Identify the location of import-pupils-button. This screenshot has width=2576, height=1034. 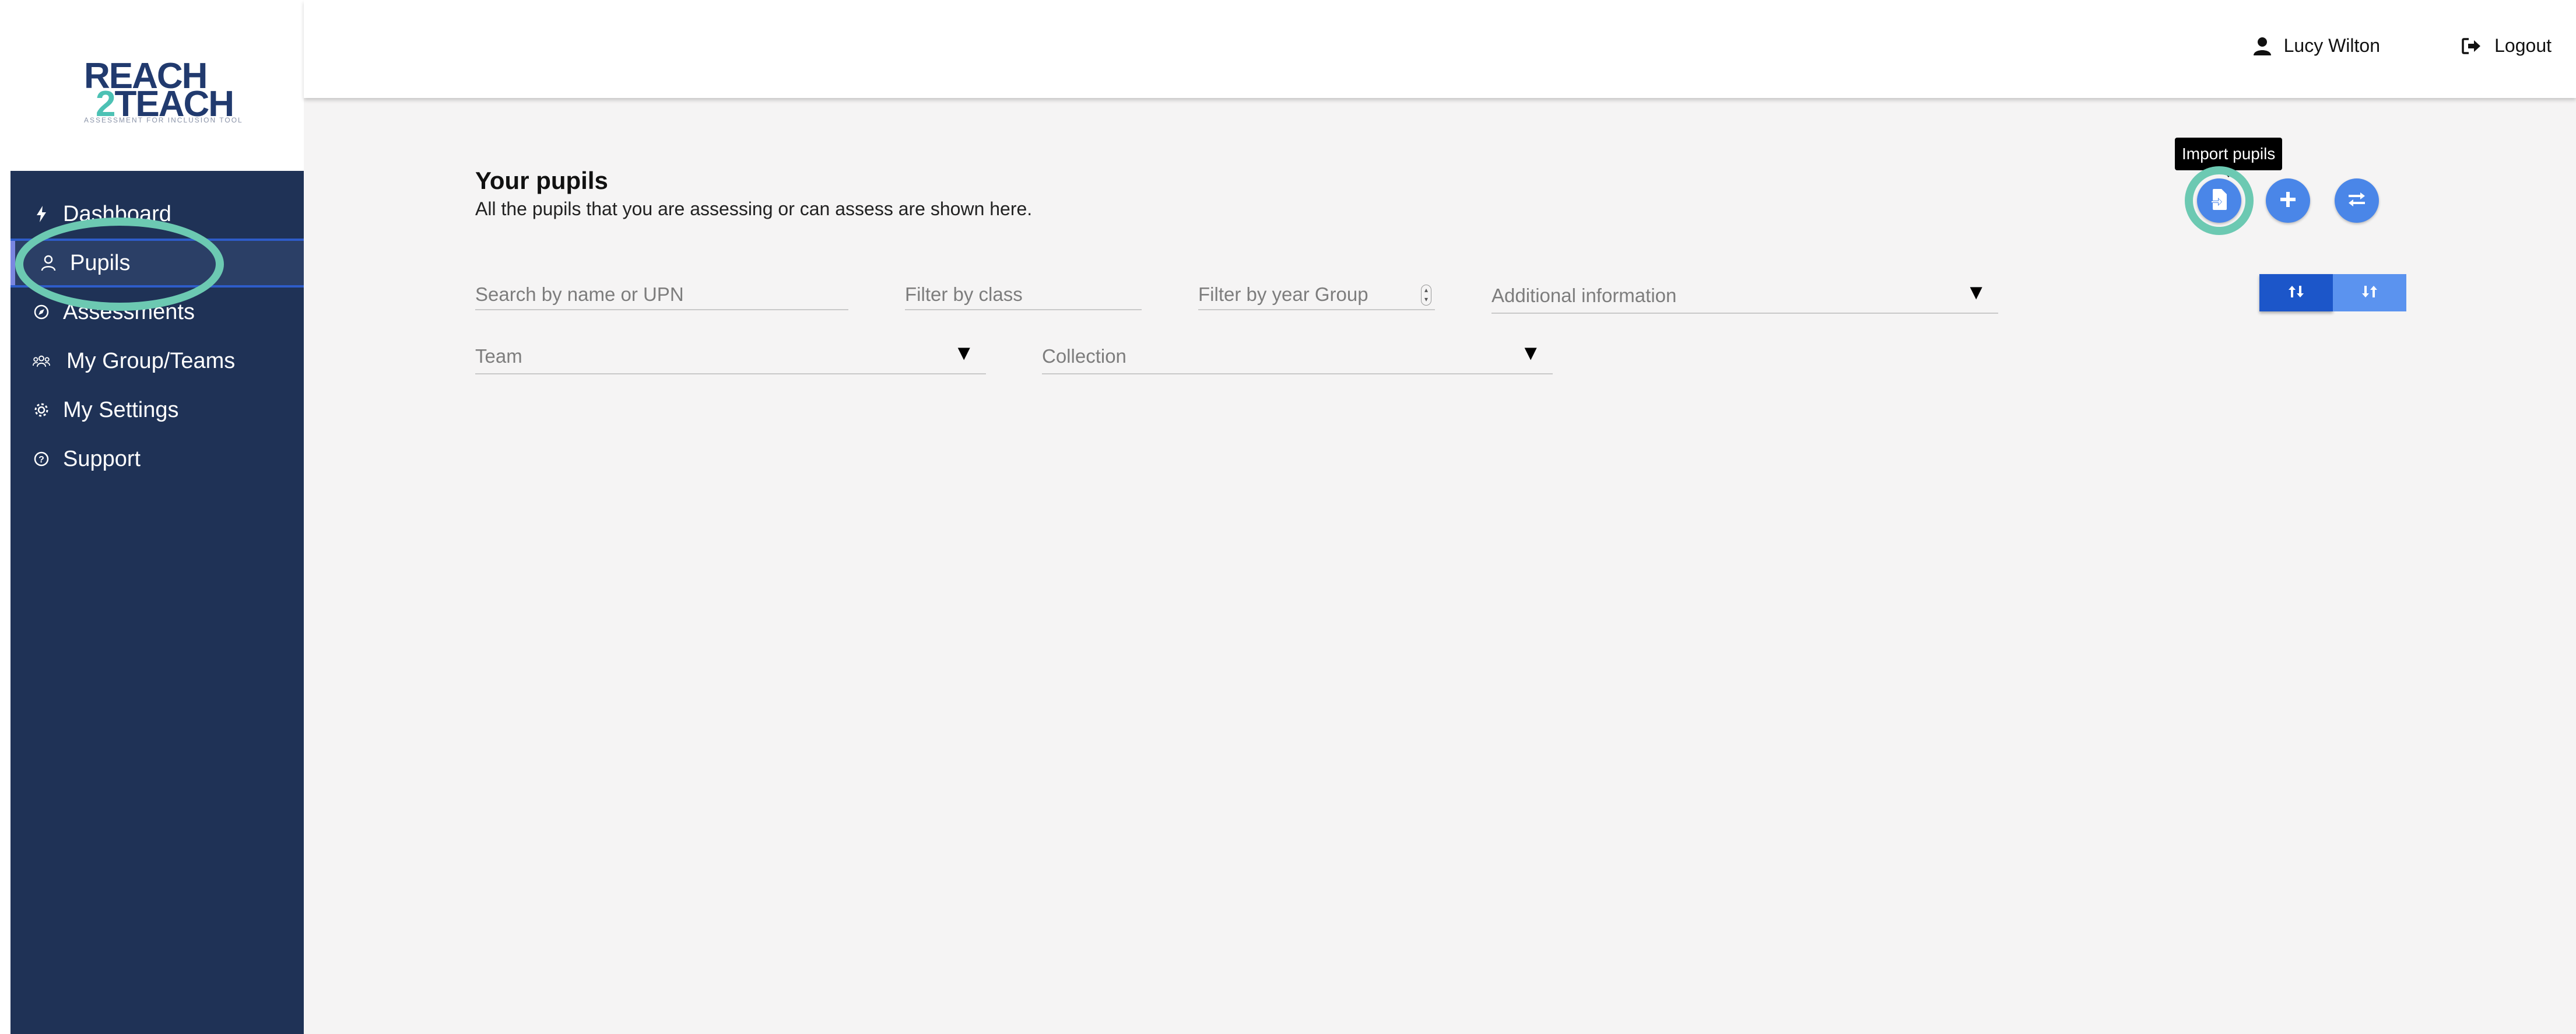
(2219, 200).